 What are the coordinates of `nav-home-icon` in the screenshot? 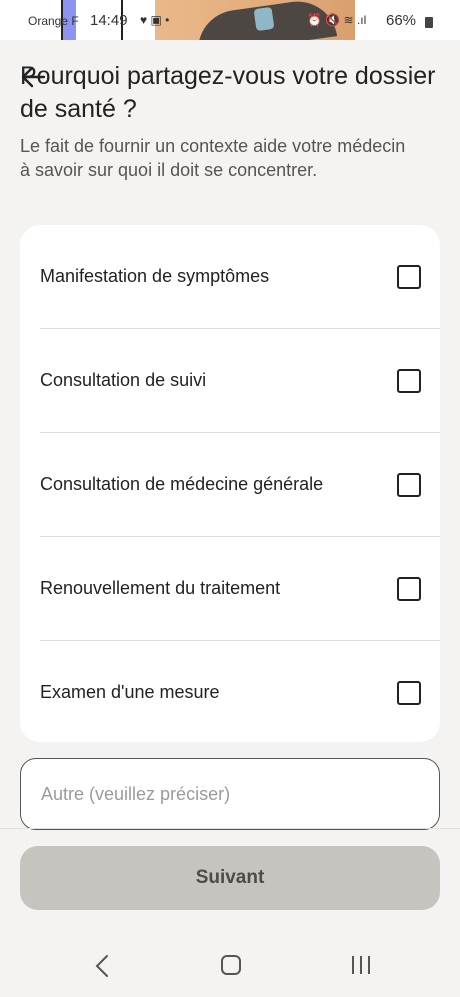 It's located at (231, 967).